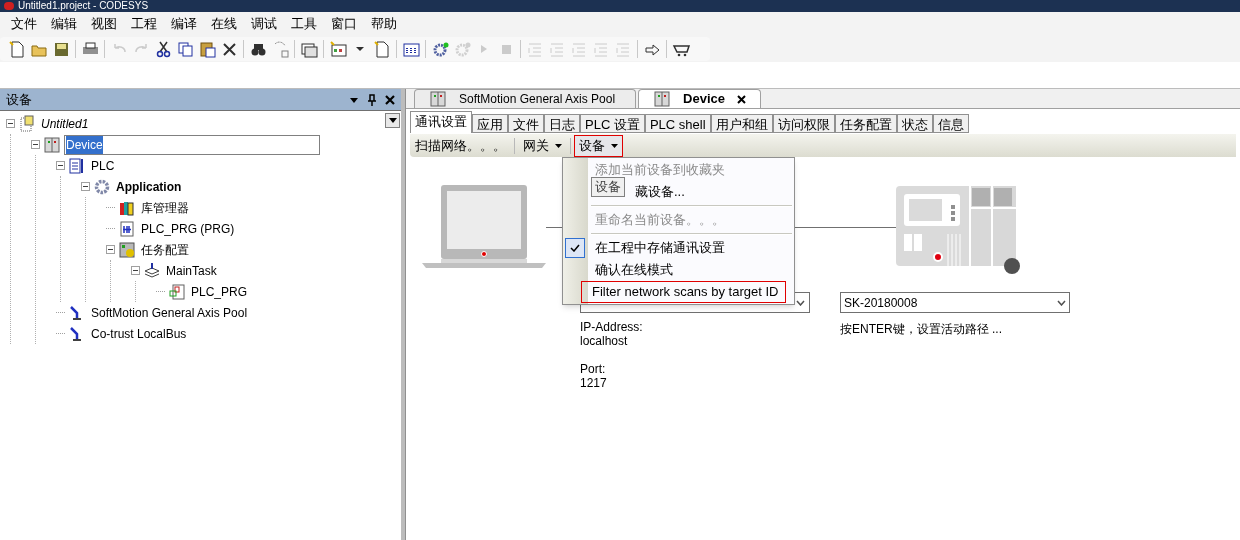  I want to click on toolbar-button: 设备, so click(598, 145).